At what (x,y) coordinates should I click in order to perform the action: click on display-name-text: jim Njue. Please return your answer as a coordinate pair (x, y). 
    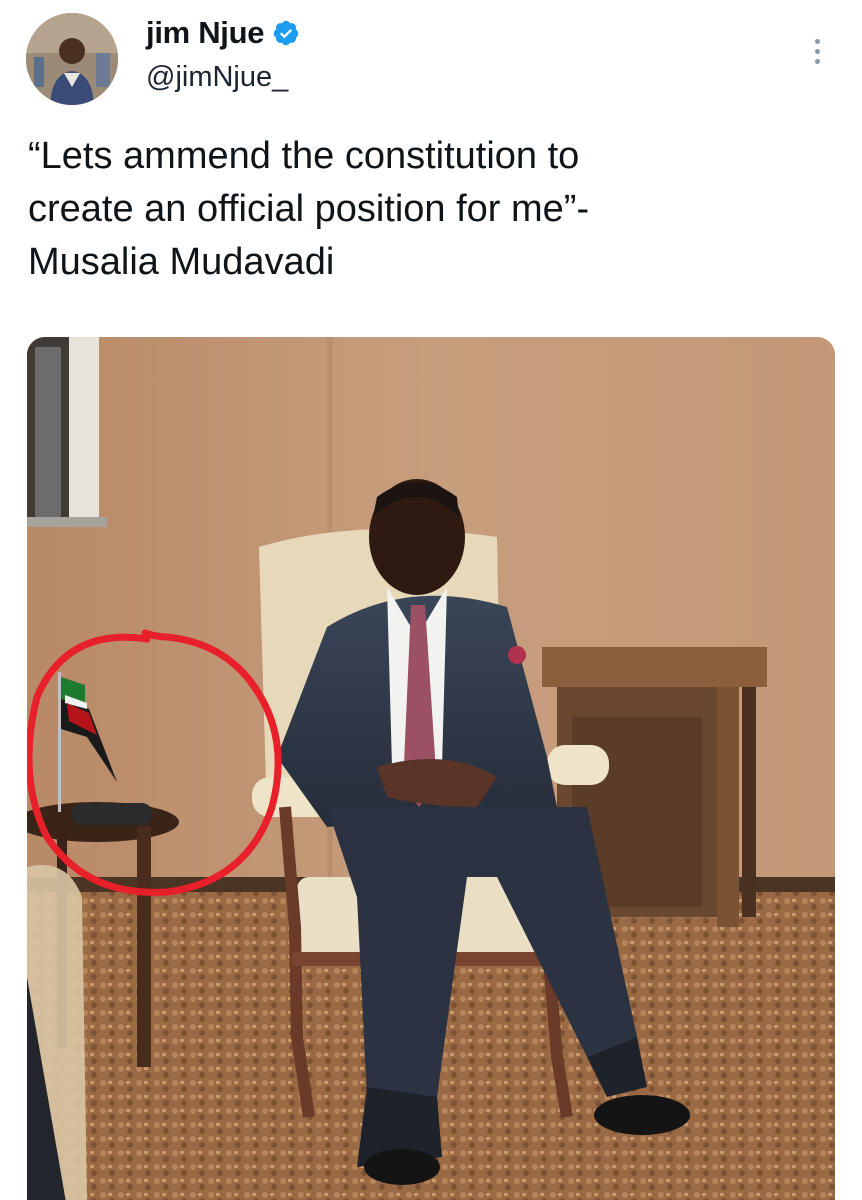
    Looking at the image, I should click on (205, 32).